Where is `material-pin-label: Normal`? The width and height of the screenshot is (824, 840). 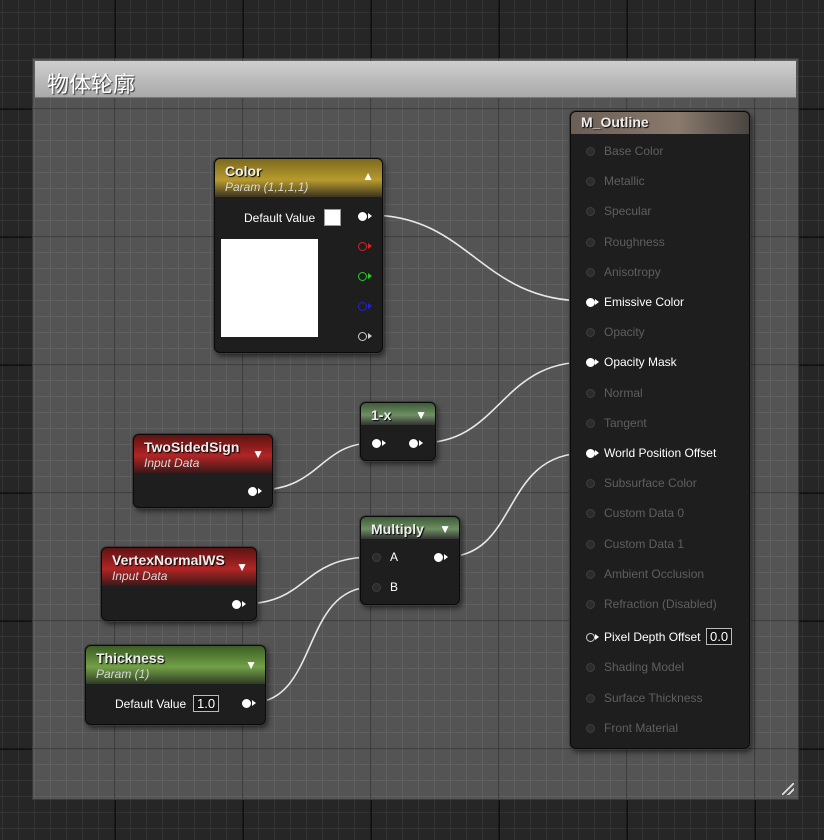 material-pin-label: Normal is located at coordinates (623, 392).